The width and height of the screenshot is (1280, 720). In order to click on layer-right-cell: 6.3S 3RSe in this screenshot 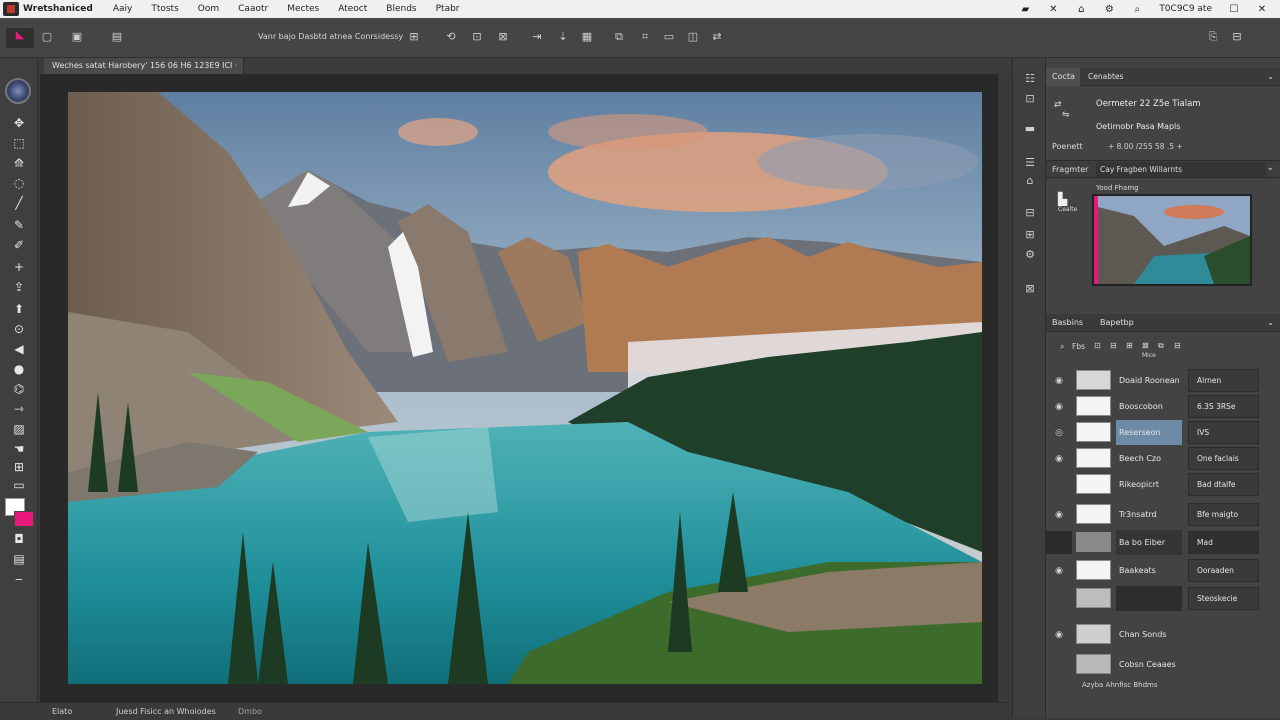, I will do `click(1223, 406)`.